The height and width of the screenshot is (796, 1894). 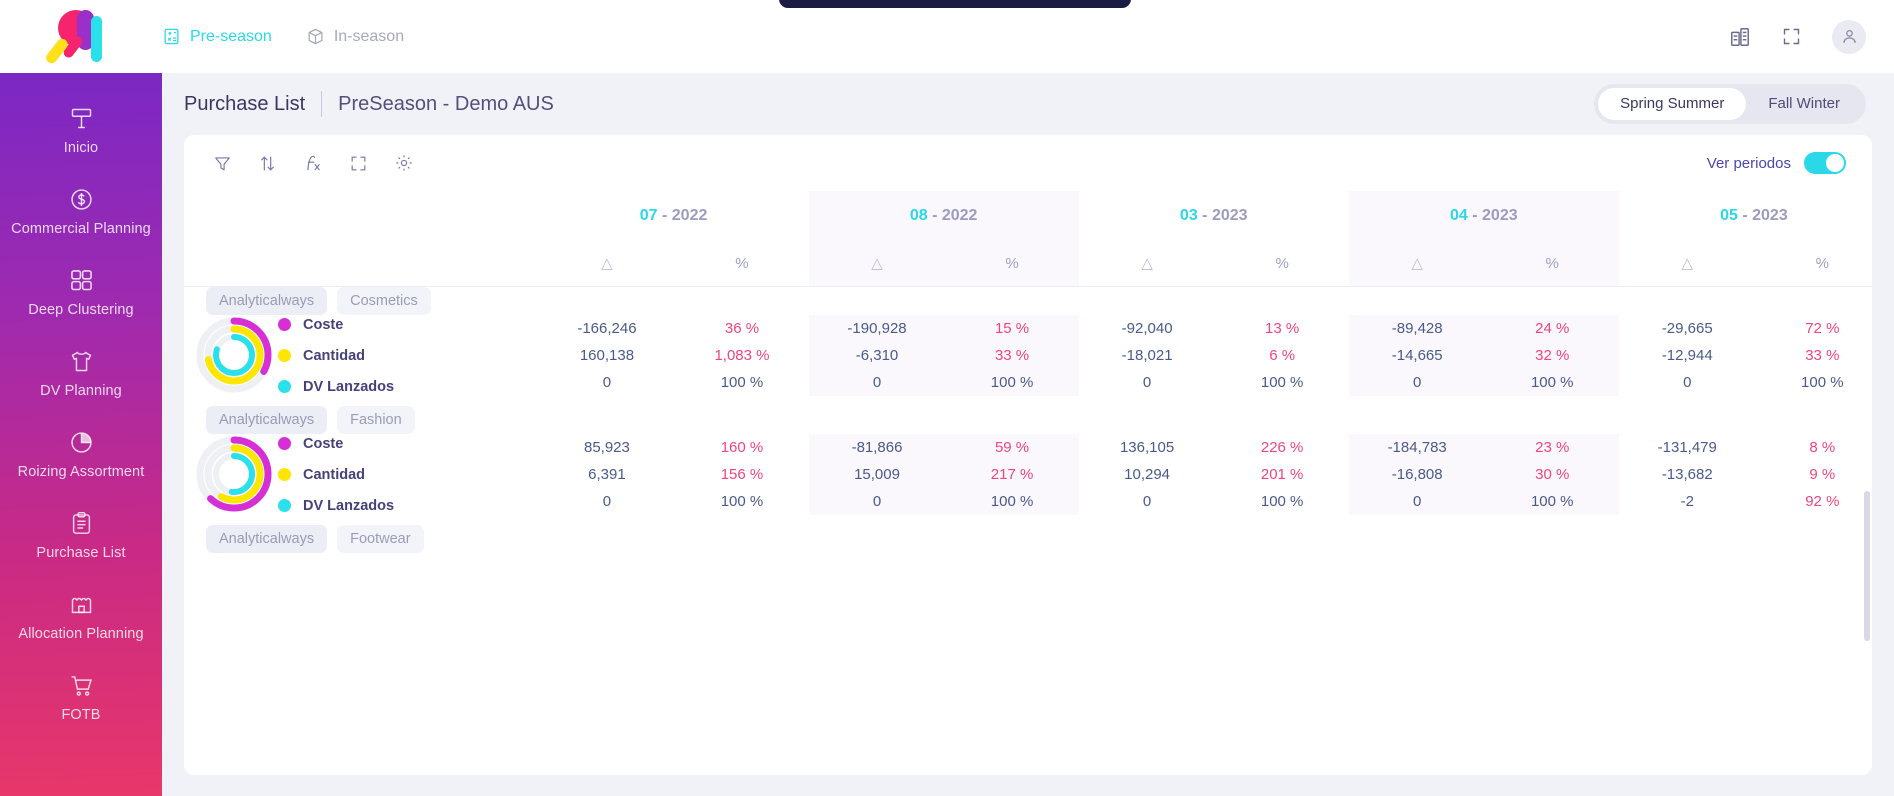 I want to click on expand-icon, so click(x=358, y=163).